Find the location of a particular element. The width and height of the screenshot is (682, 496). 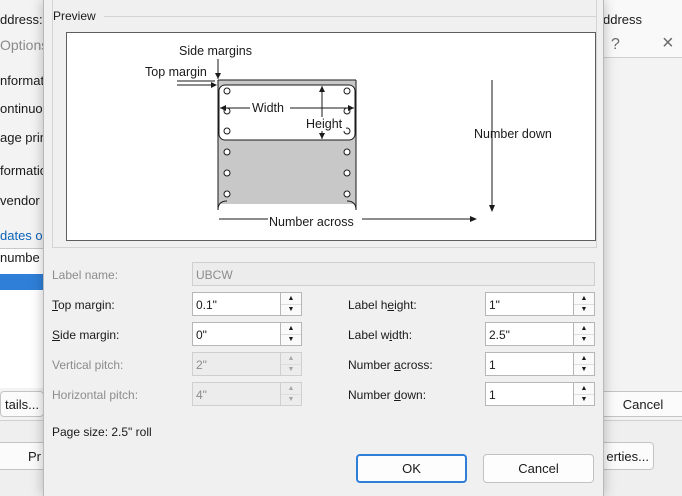

background-text: ontinuo is located at coordinates (21, 108).